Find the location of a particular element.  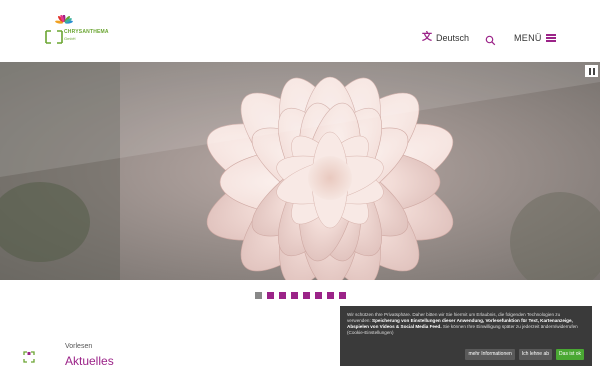

language-switcher: 文 Deutsch is located at coordinates (446, 38).